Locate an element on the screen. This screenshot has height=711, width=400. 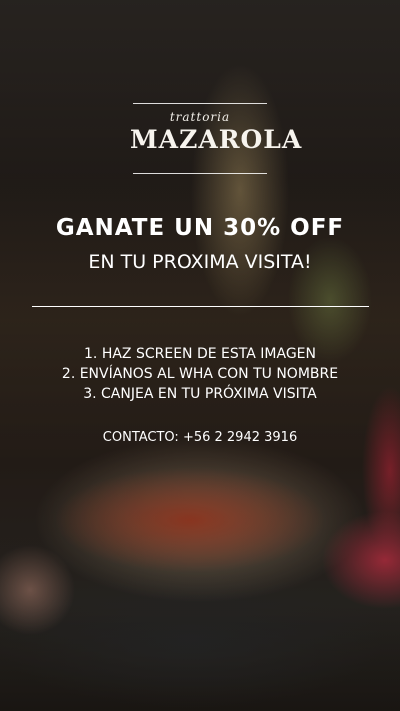
restaurant-logo: trattoria MAZAROLA is located at coordinates (216, 139).